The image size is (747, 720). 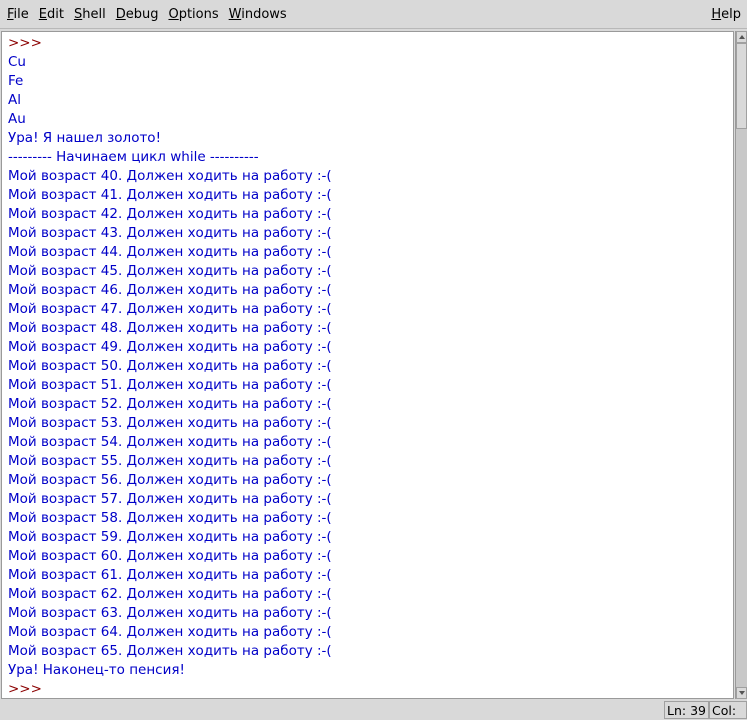 I want to click on menu-windows-label-rest: indows, so click(x=264, y=14).